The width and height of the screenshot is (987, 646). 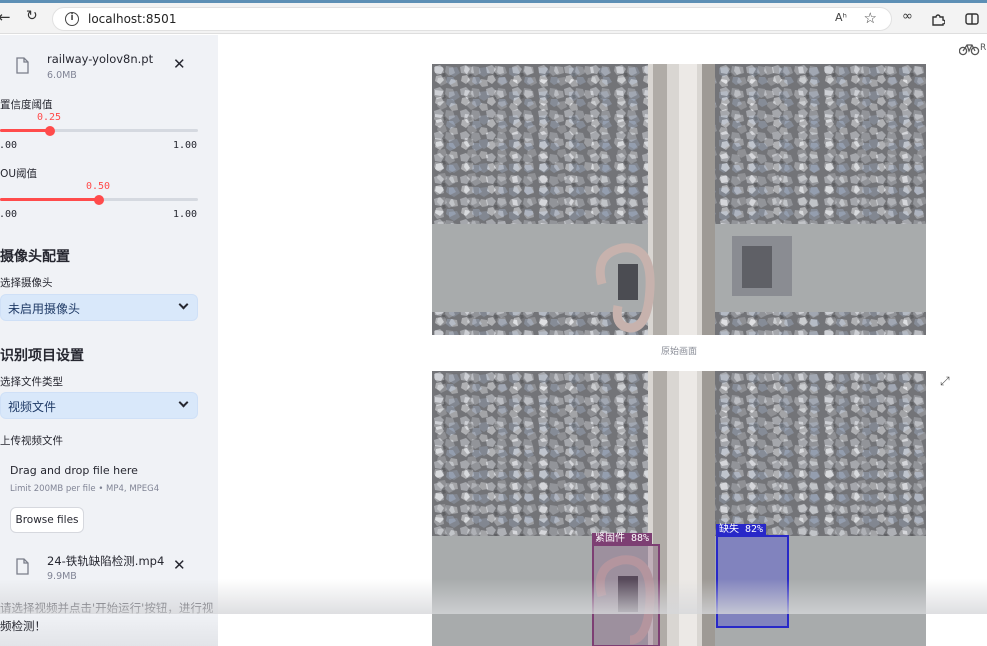 What do you see at coordinates (62, 576) in the screenshot?
I see `uploaded-video-size: 9.9MB` at bounding box center [62, 576].